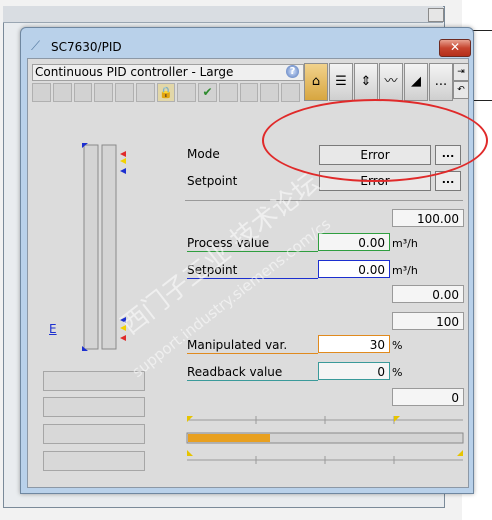 The height and width of the screenshot is (520, 492). Describe the element at coordinates (428, 294) in the screenshot. I see `scale-low-value: 0.00` at that location.